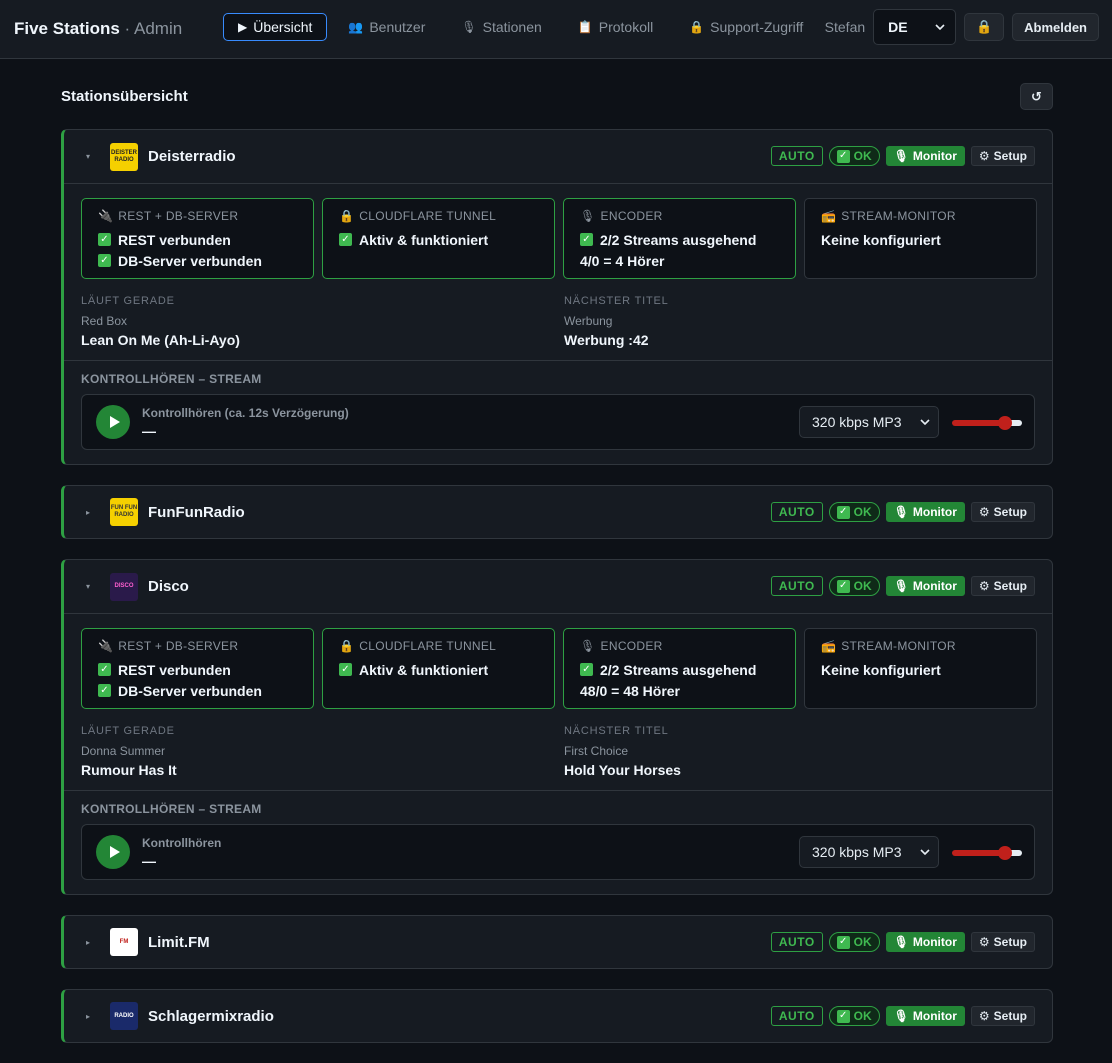  I want to click on station-logo: RADIO, so click(124, 1016).